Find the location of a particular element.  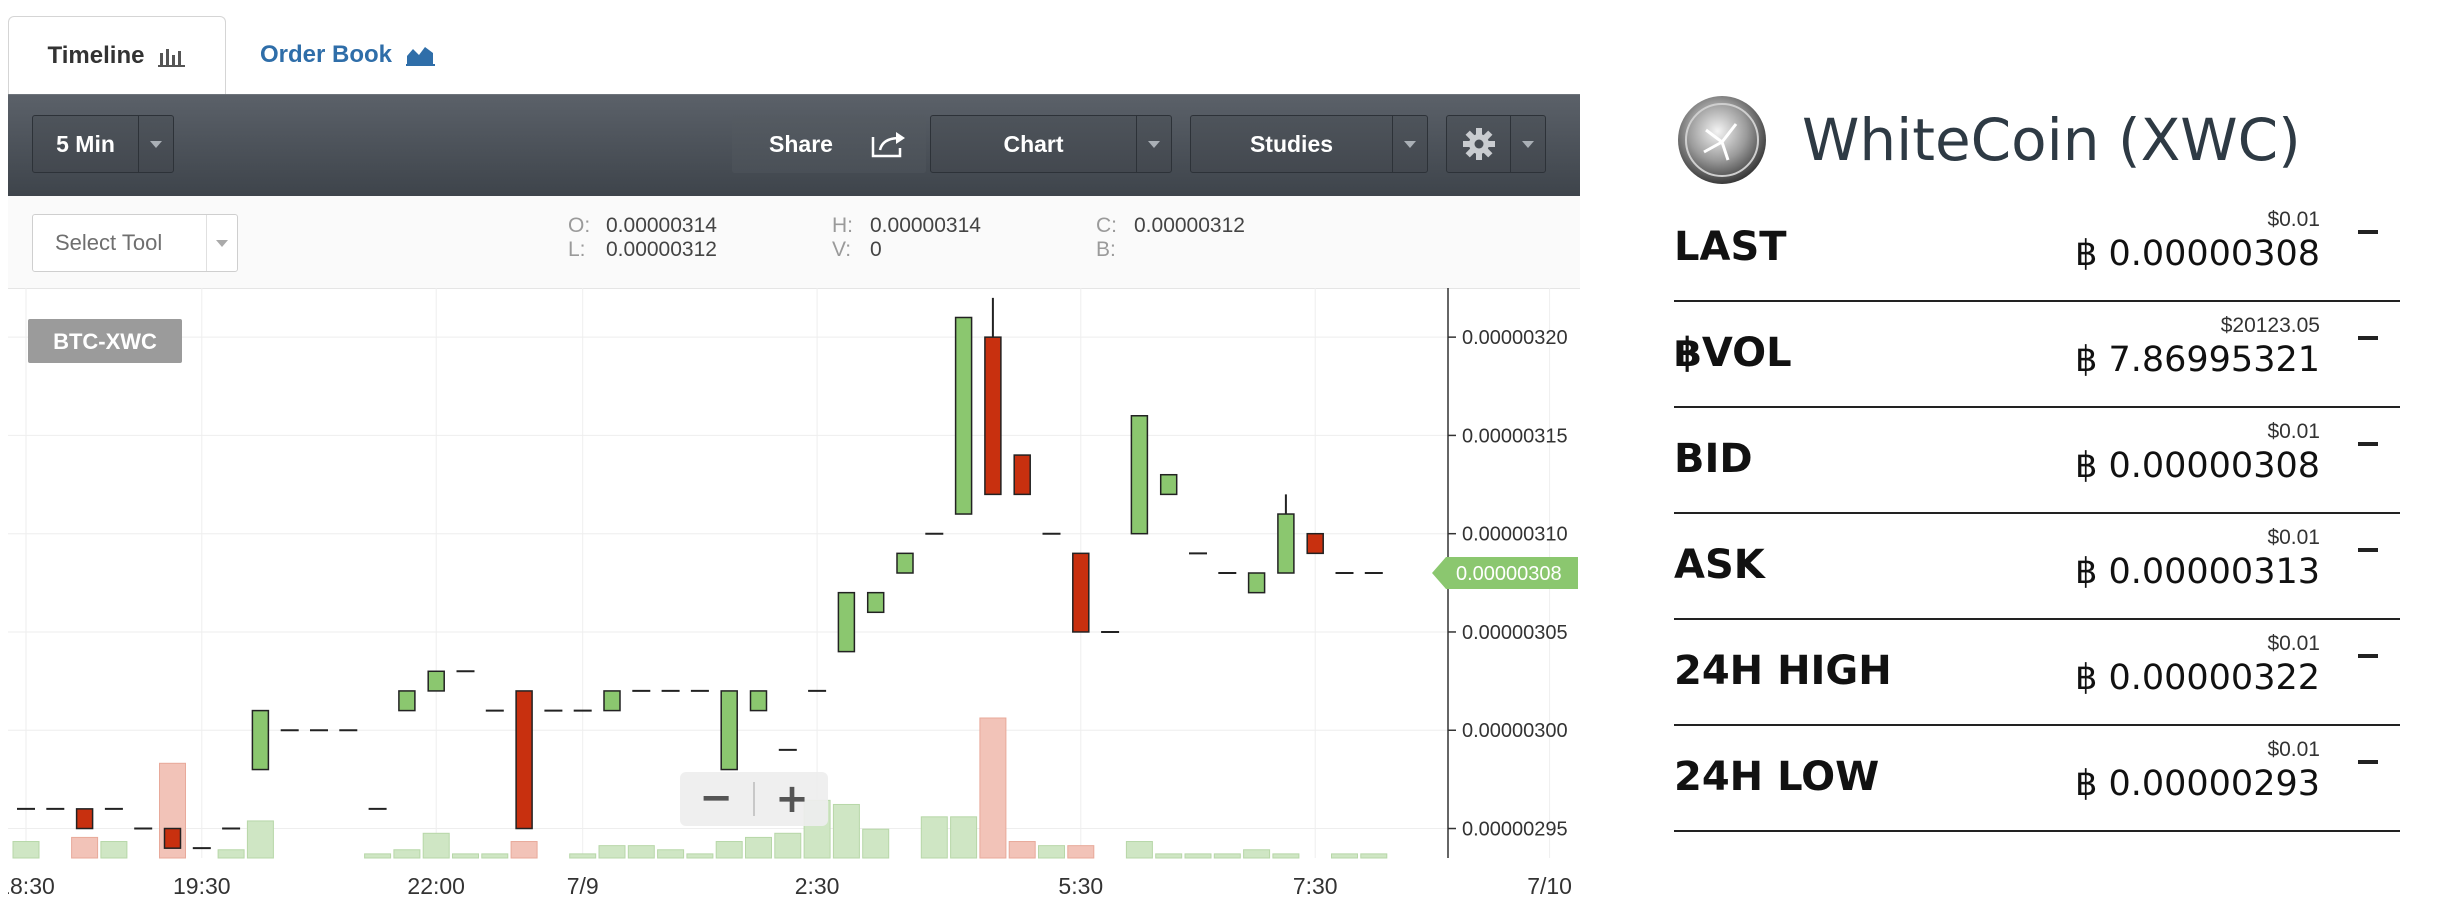

stat-row-bid: BID $0.01 ฿ 0.00000308 is located at coordinates (2037, 461).